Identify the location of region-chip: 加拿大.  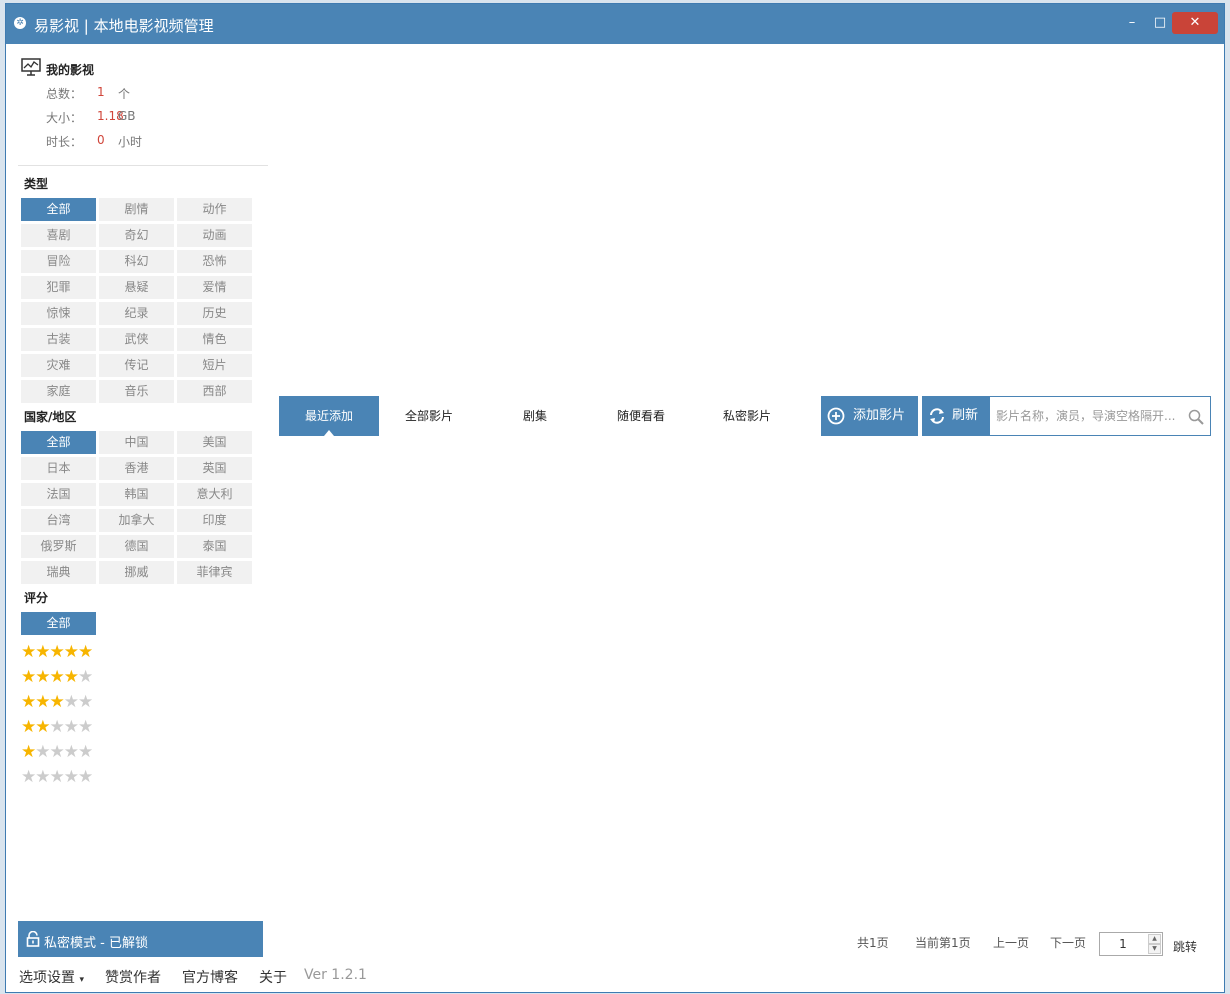
(136, 520).